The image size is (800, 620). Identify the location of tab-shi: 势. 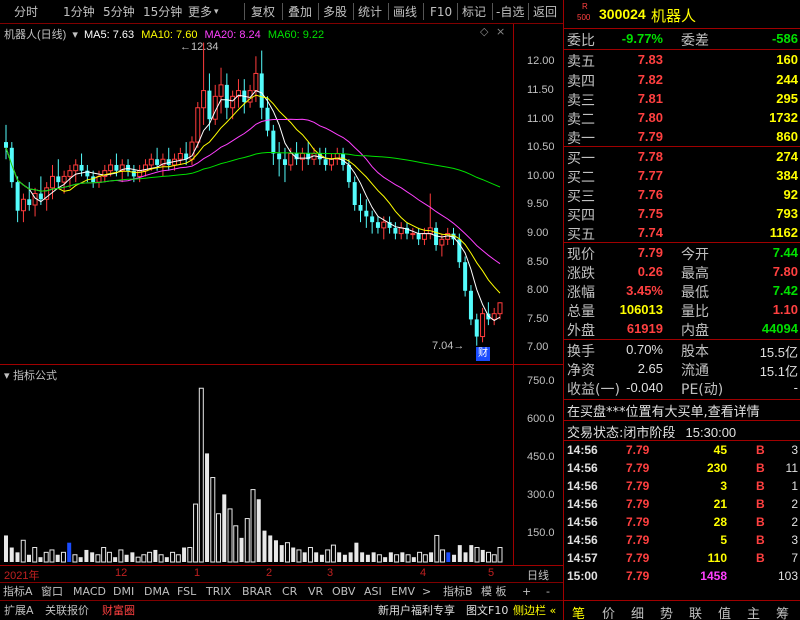
(666, 611).